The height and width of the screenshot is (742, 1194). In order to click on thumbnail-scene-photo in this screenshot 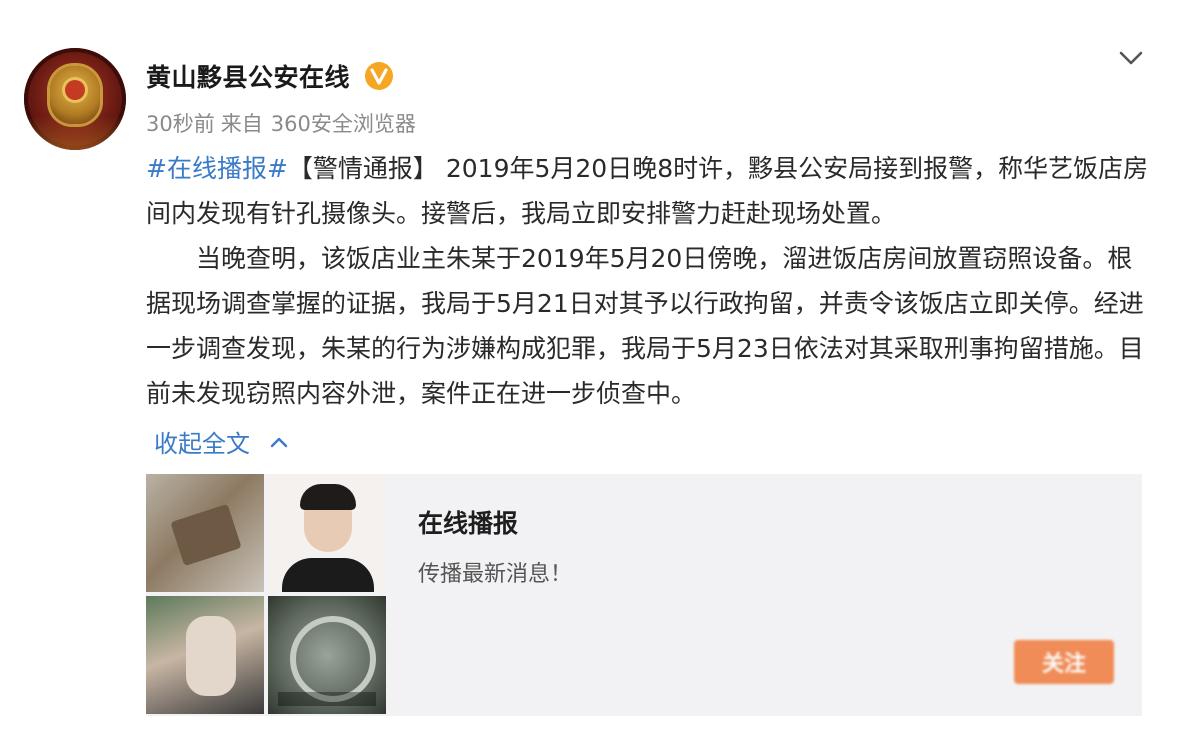, I will do `click(205, 655)`.